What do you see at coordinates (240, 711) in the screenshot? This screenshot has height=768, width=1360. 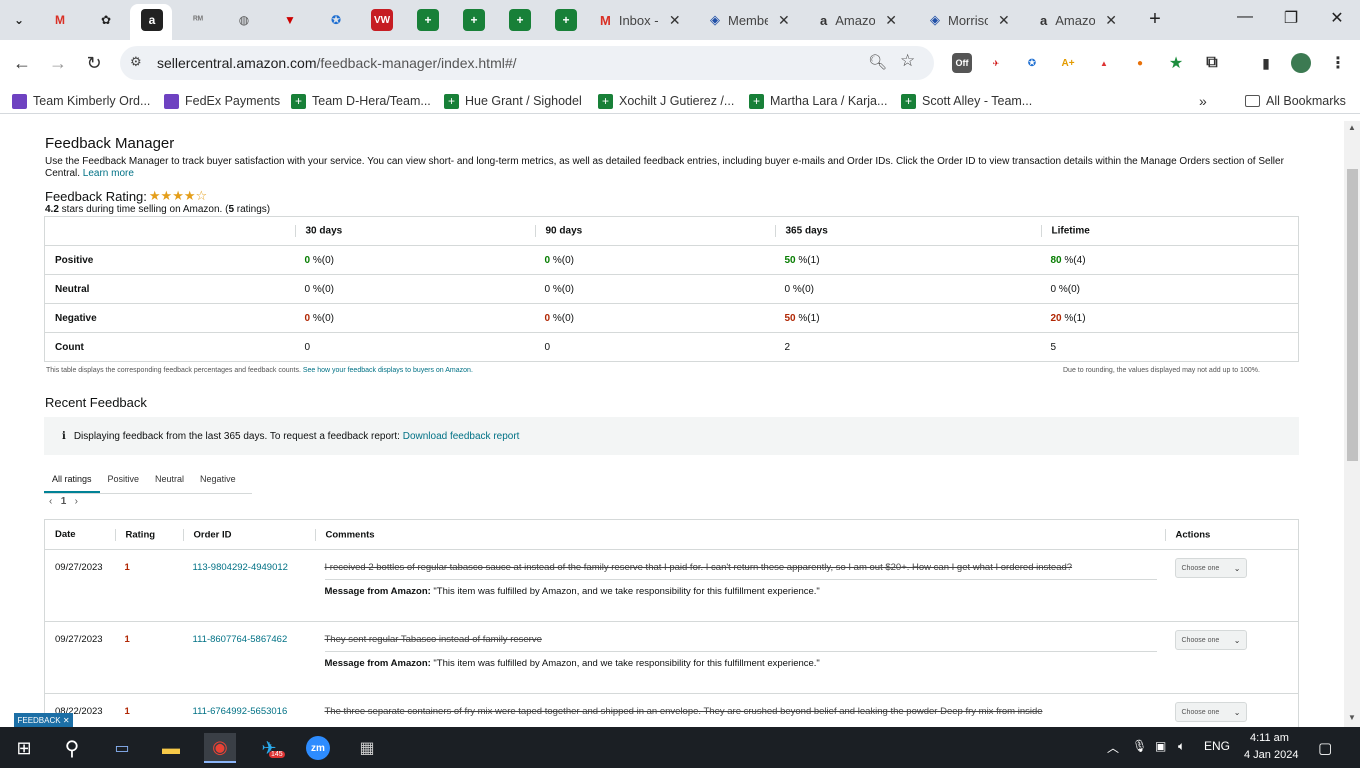 I see `order-id-link: 111-6764992-5653016` at bounding box center [240, 711].